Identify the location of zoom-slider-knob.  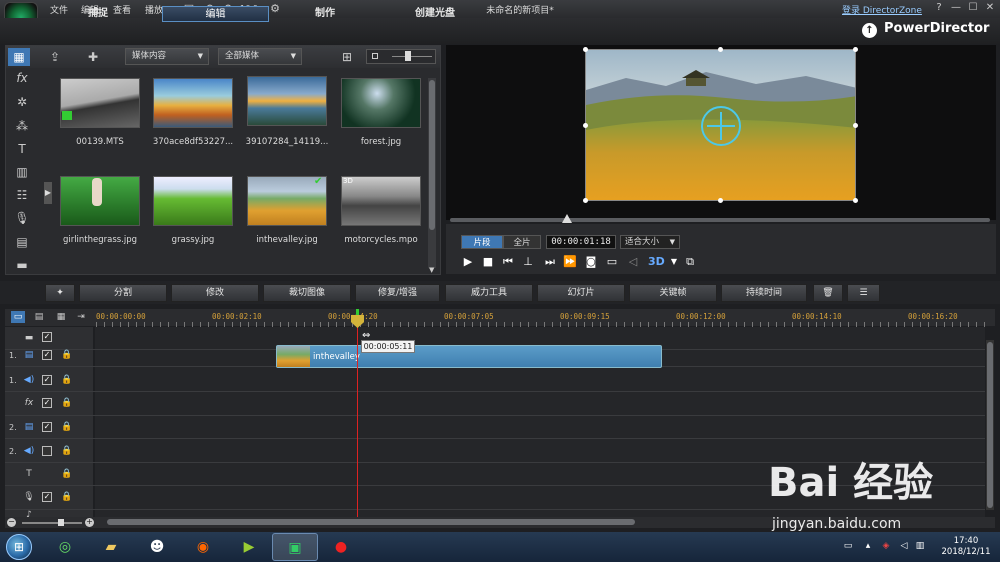
(61, 522).